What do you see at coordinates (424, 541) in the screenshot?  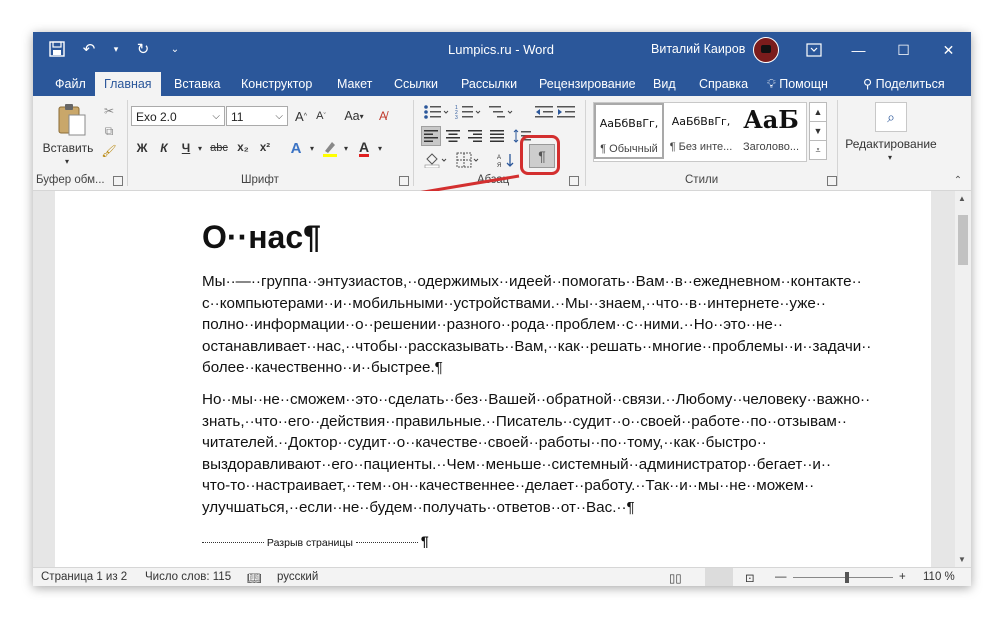 I see `page-break-mark: ¶` at bounding box center [424, 541].